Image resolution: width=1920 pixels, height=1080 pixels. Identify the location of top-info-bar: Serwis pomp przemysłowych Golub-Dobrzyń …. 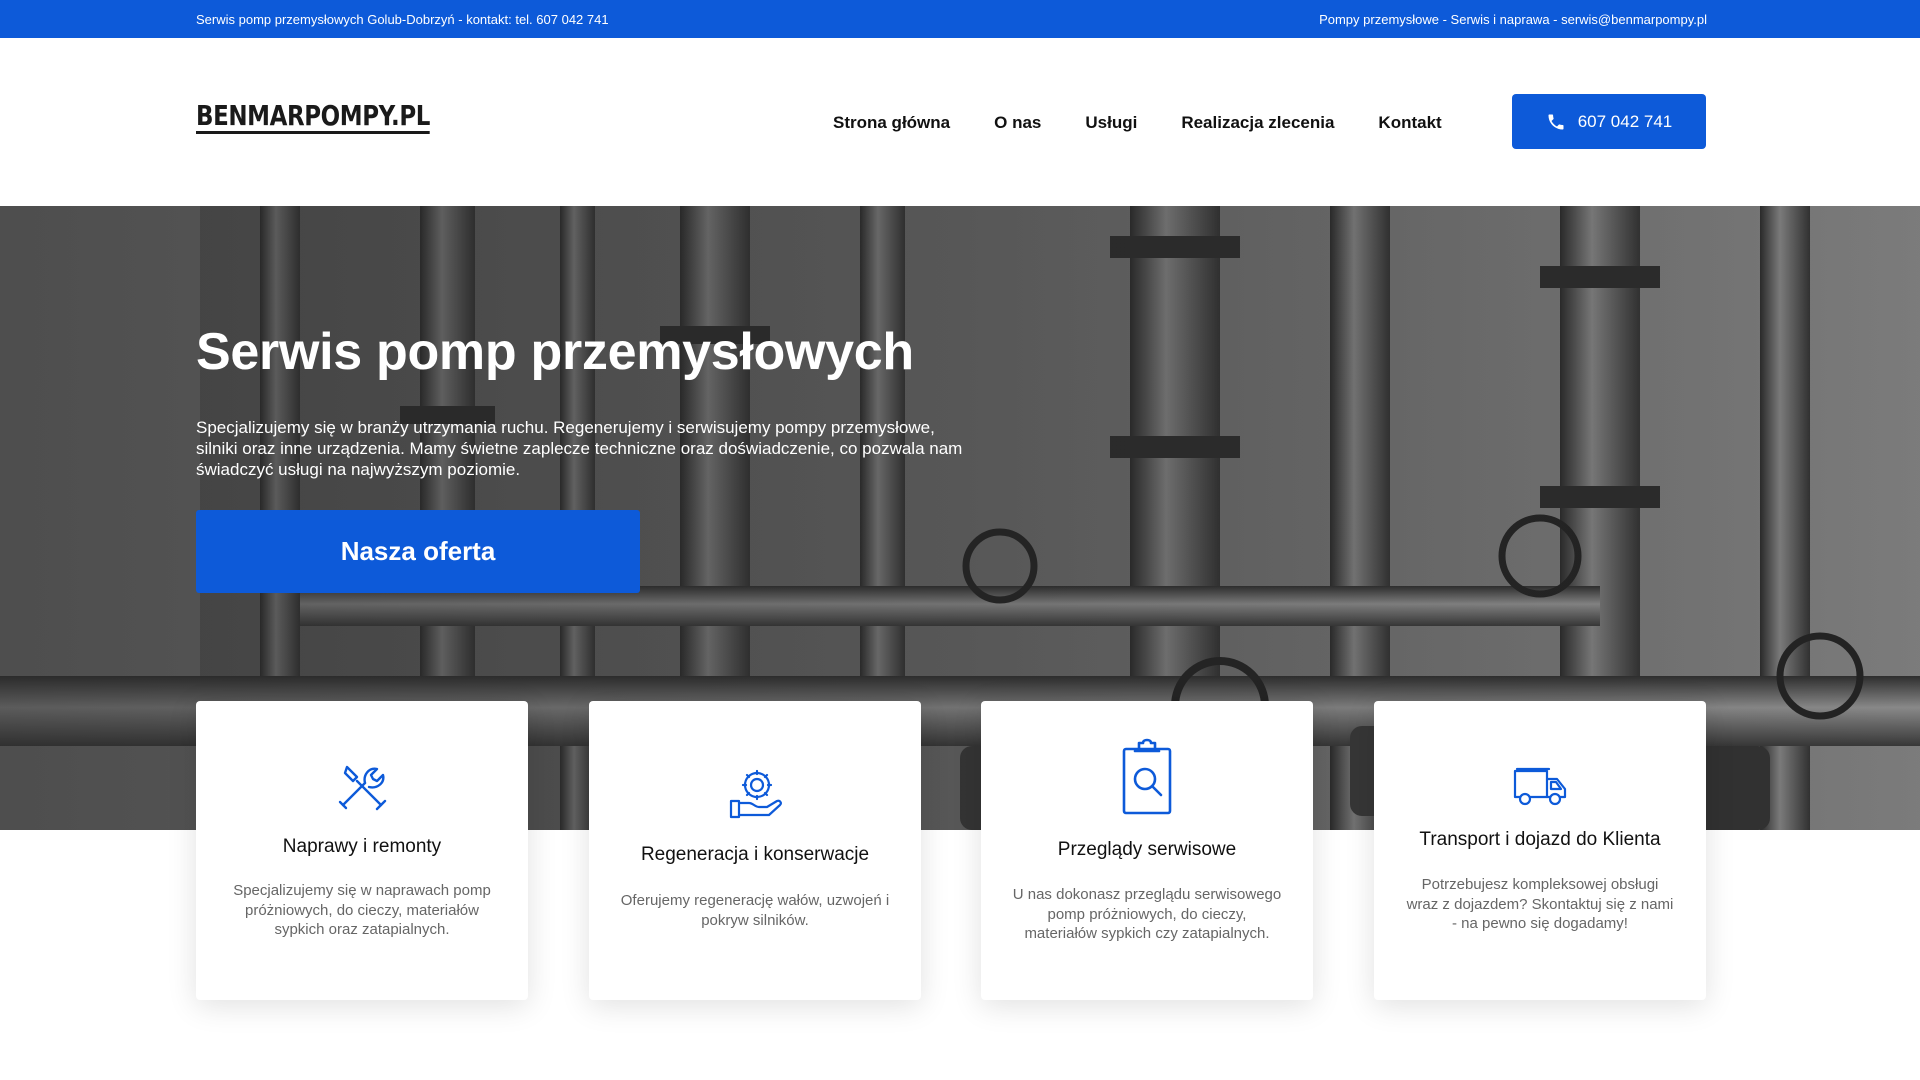
(960, 19).